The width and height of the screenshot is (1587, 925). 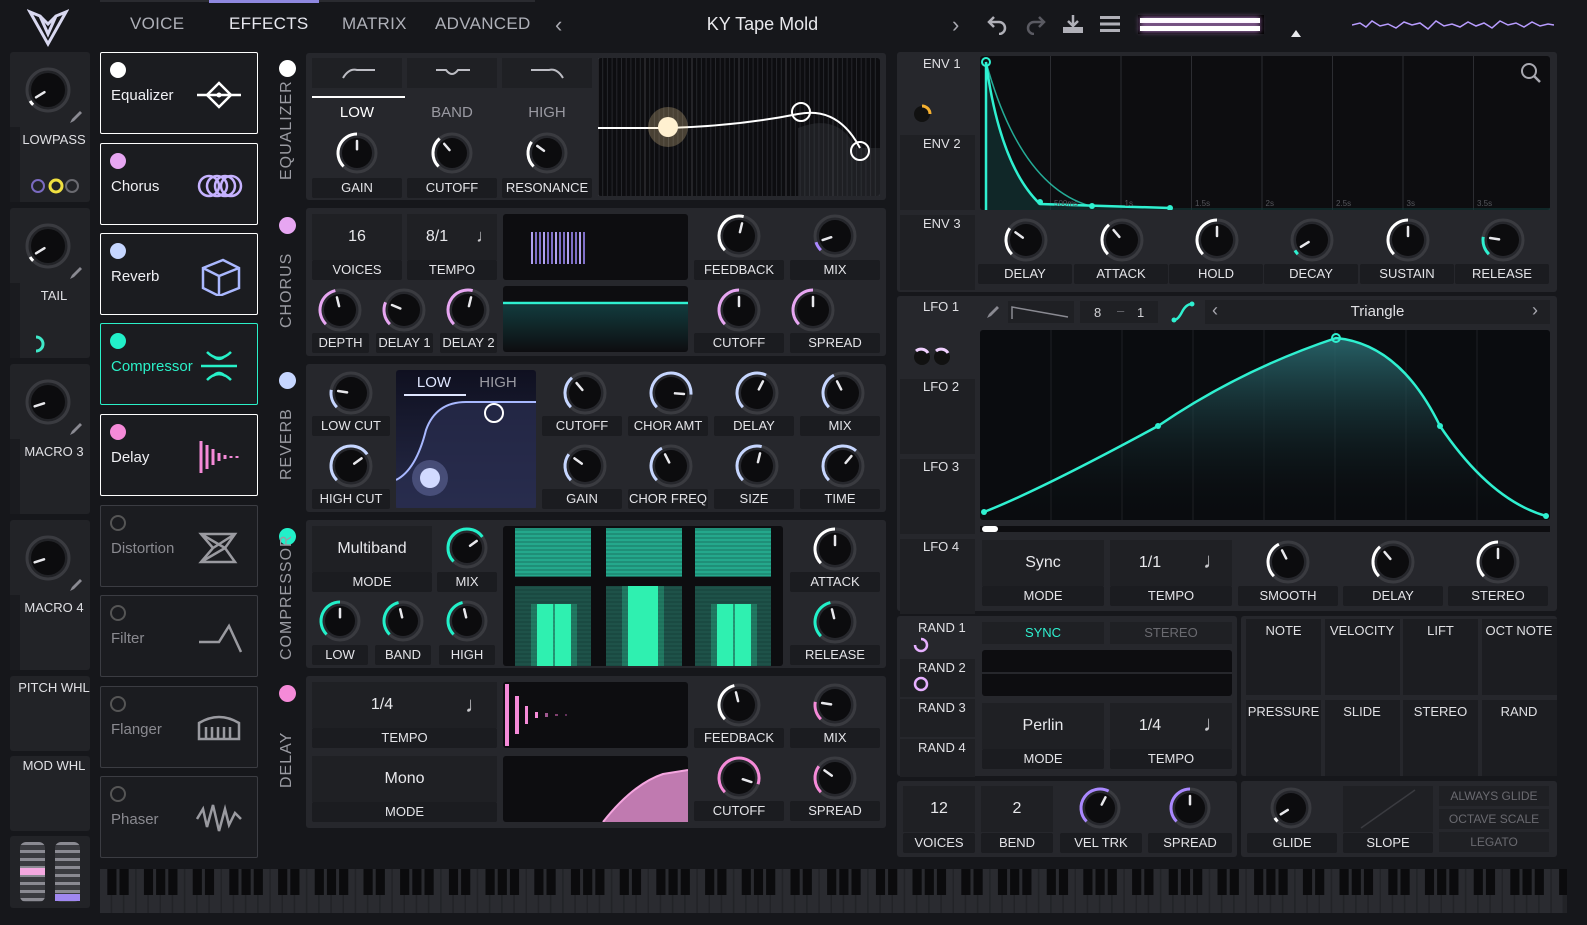 What do you see at coordinates (1122, 240) in the screenshot?
I see `env-attack-knob` at bounding box center [1122, 240].